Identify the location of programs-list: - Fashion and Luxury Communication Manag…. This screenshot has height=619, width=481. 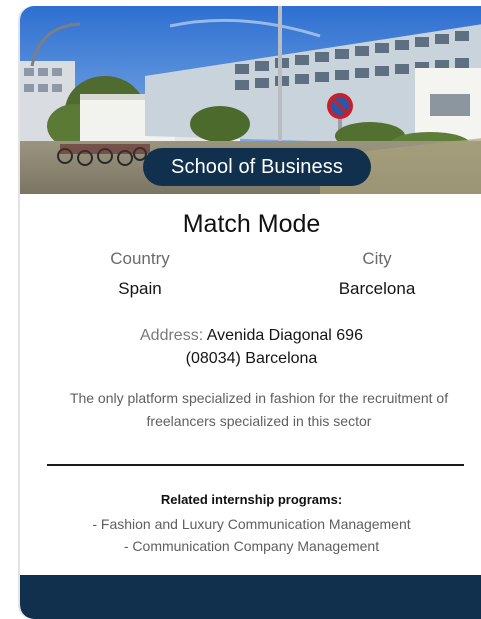
(250, 535).